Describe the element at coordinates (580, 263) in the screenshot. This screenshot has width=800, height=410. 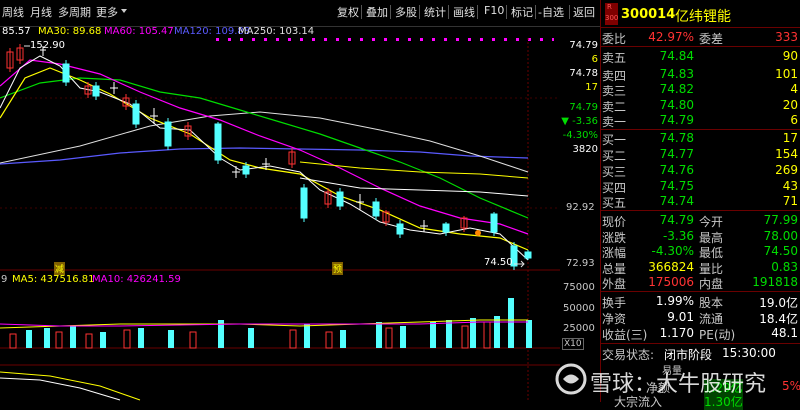
I see `price-axis-tick: 72.93` at that location.